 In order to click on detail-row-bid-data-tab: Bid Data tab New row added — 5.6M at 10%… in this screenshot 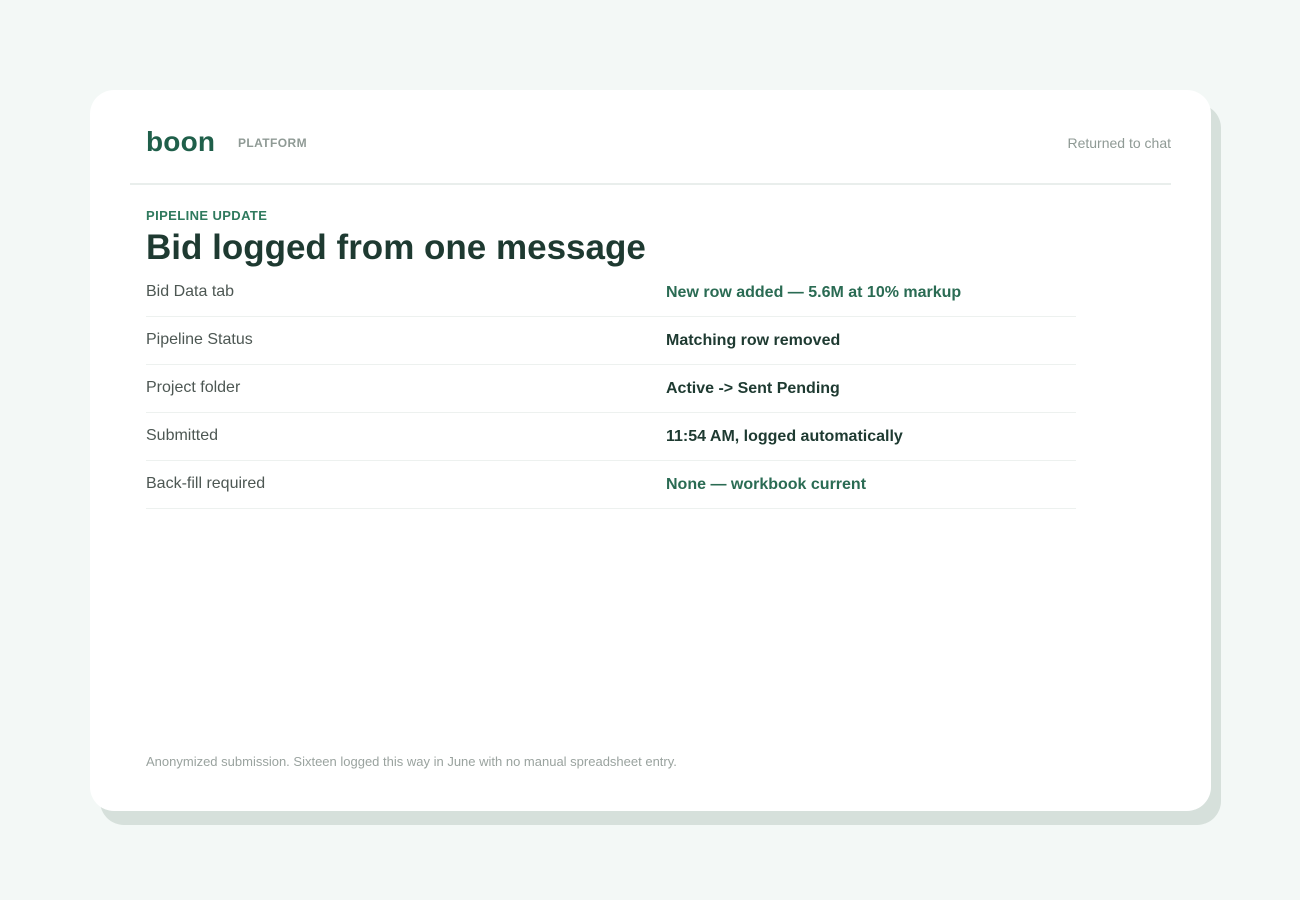, I will do `click(611, 293)`.